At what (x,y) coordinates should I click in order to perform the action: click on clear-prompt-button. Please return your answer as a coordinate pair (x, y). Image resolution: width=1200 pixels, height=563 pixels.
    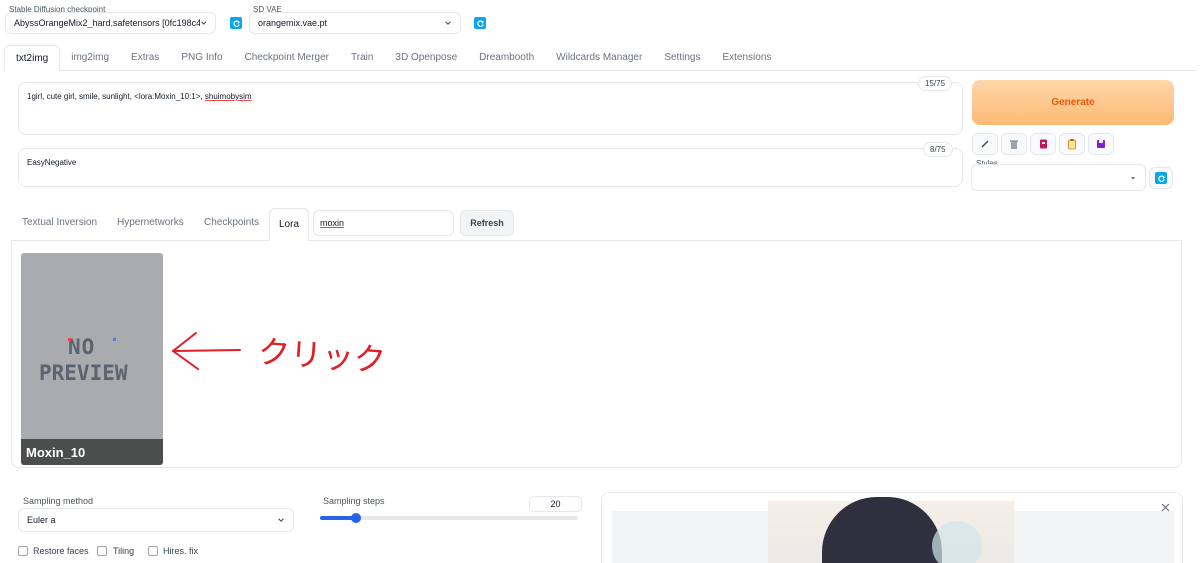
    Looking at the image, I should click on (1014, 144).